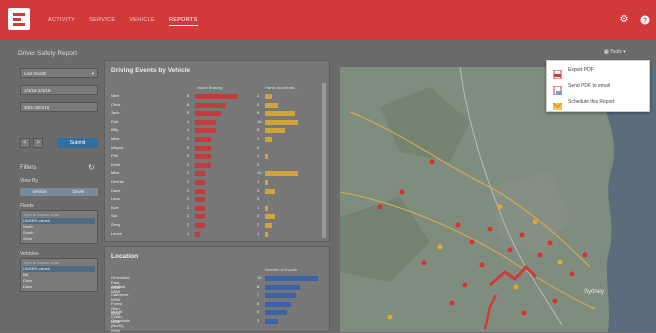 The width and height of the screenshot is (656, 333). I want to click on harsh-accel-value: 9, so click(258, 113).